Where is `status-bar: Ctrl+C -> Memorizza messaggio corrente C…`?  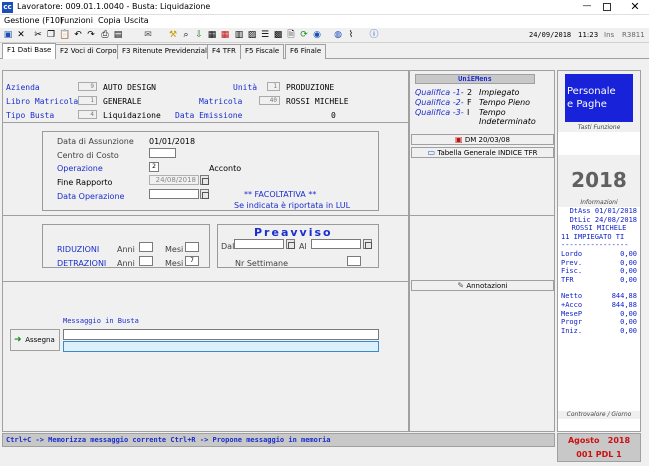 status-bar: Ctrl+C -> Memorizza messaggio corrente C… is located at coordinates (278, 440).